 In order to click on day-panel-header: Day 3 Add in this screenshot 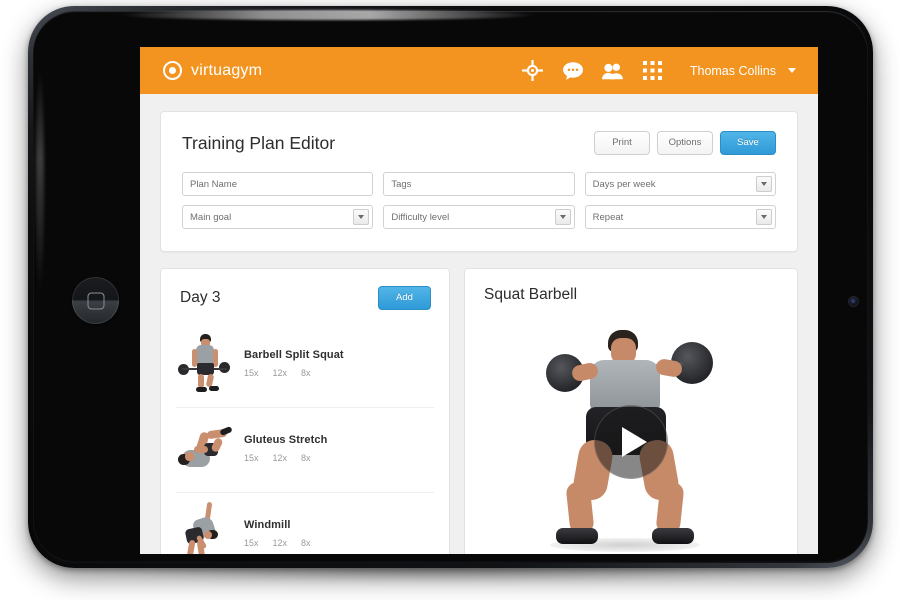, I will do `click(305, 289)`.